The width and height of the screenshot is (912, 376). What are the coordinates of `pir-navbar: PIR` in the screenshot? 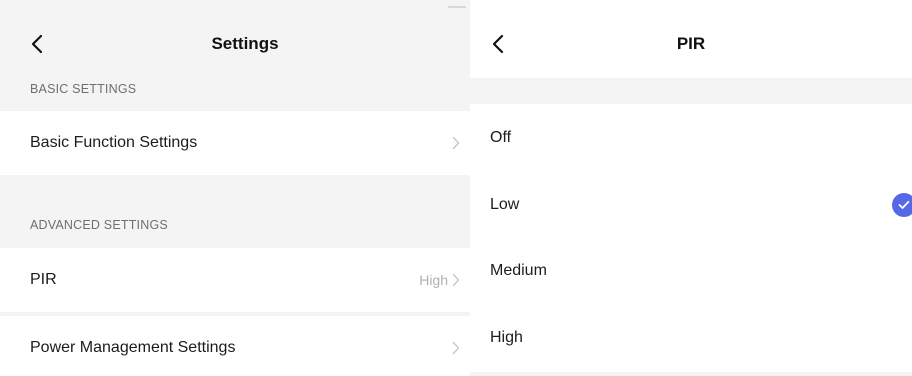 It's located at (691, 39).